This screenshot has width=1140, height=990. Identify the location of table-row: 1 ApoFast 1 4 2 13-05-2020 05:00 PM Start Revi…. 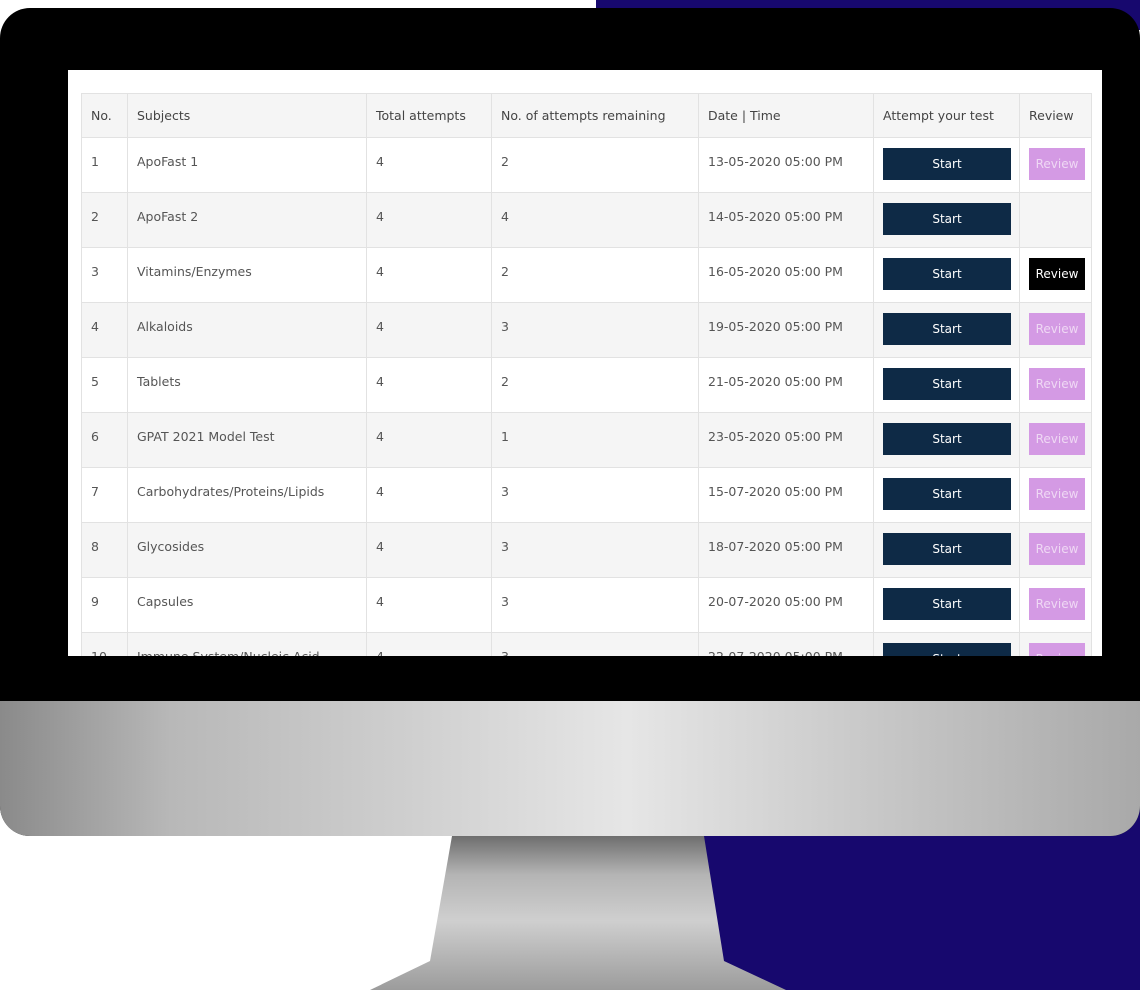
(586, 165).